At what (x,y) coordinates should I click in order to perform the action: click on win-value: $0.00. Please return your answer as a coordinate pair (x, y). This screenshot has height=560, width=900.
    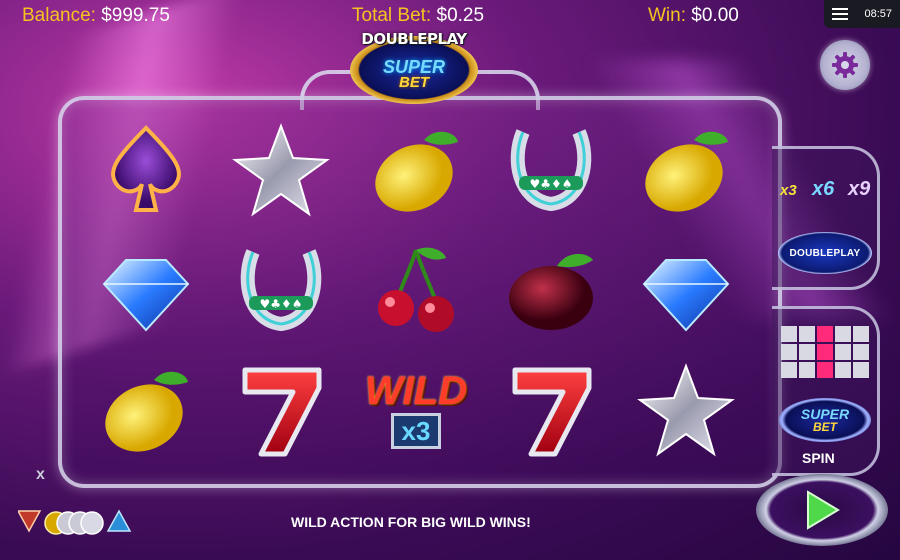
    Looking at the image, I should click on (715, 15).